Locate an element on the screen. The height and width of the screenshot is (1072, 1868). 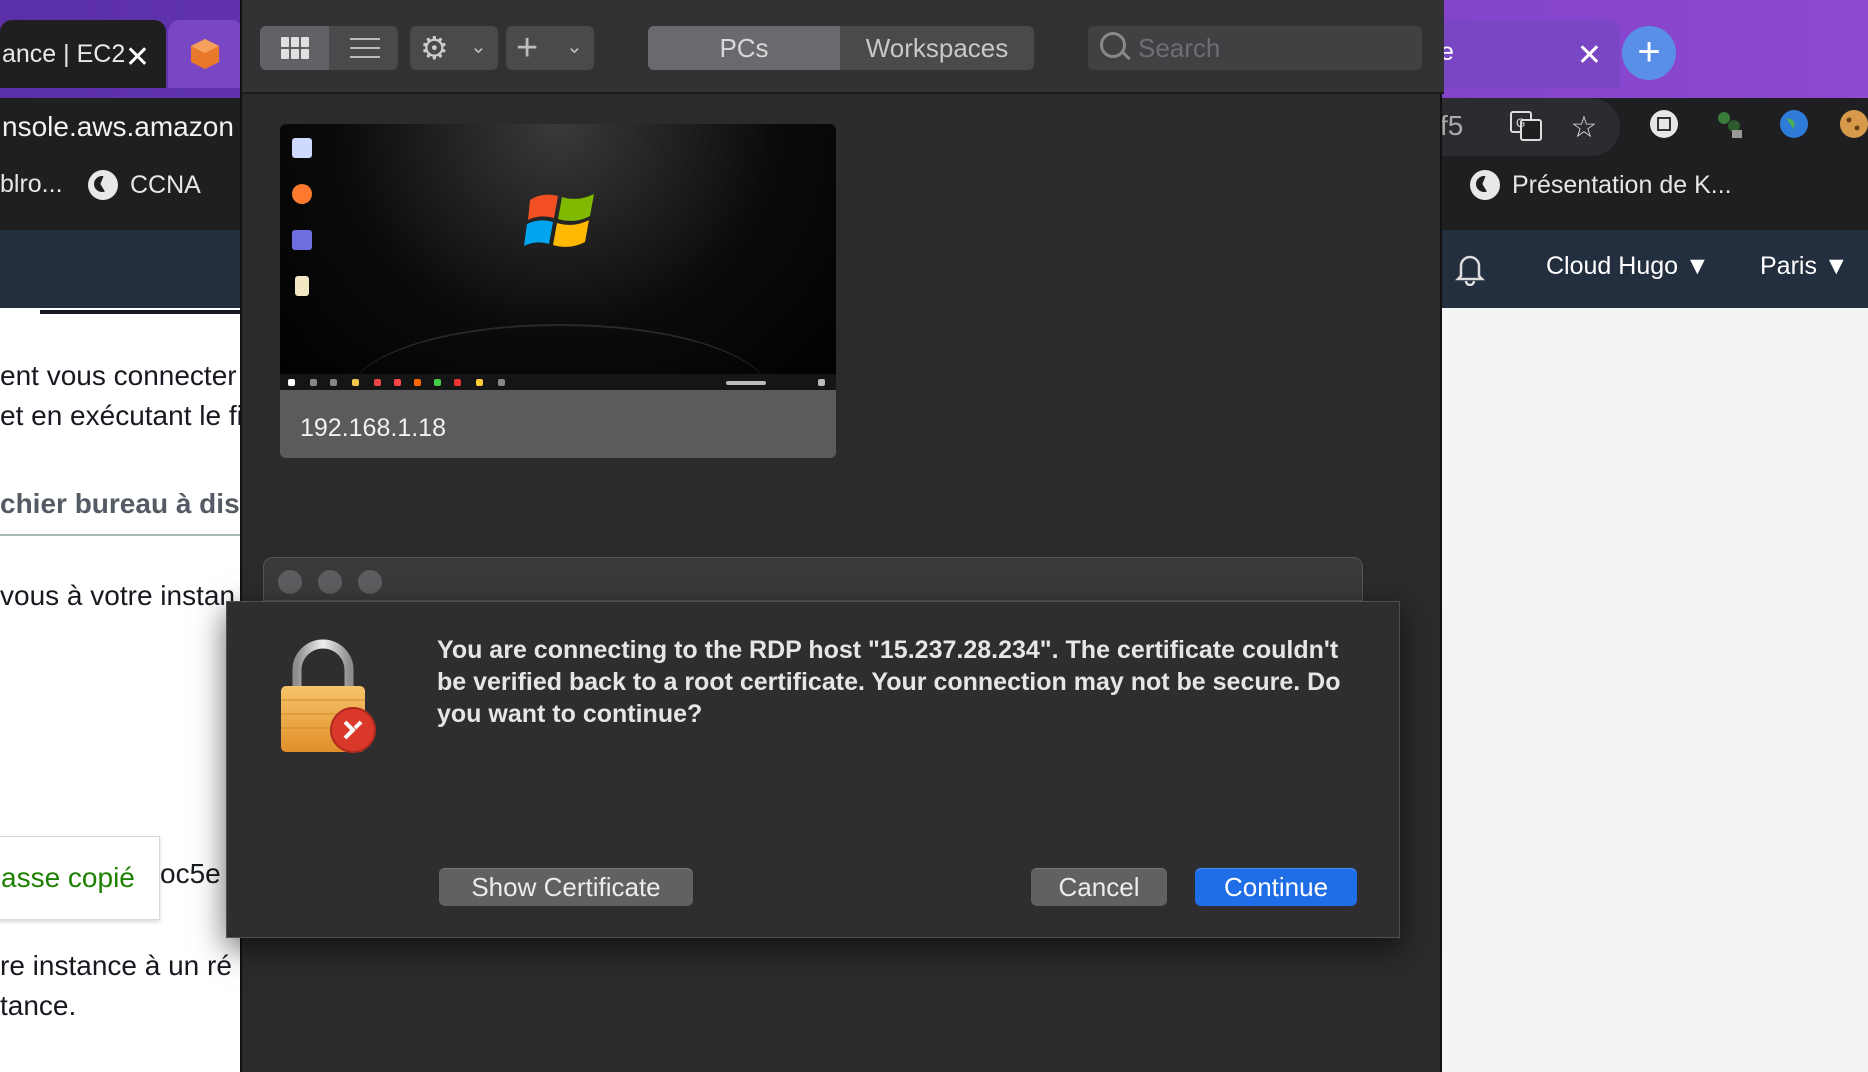
tab-workspaces: Workspaces is located at coordinates (937, 48).